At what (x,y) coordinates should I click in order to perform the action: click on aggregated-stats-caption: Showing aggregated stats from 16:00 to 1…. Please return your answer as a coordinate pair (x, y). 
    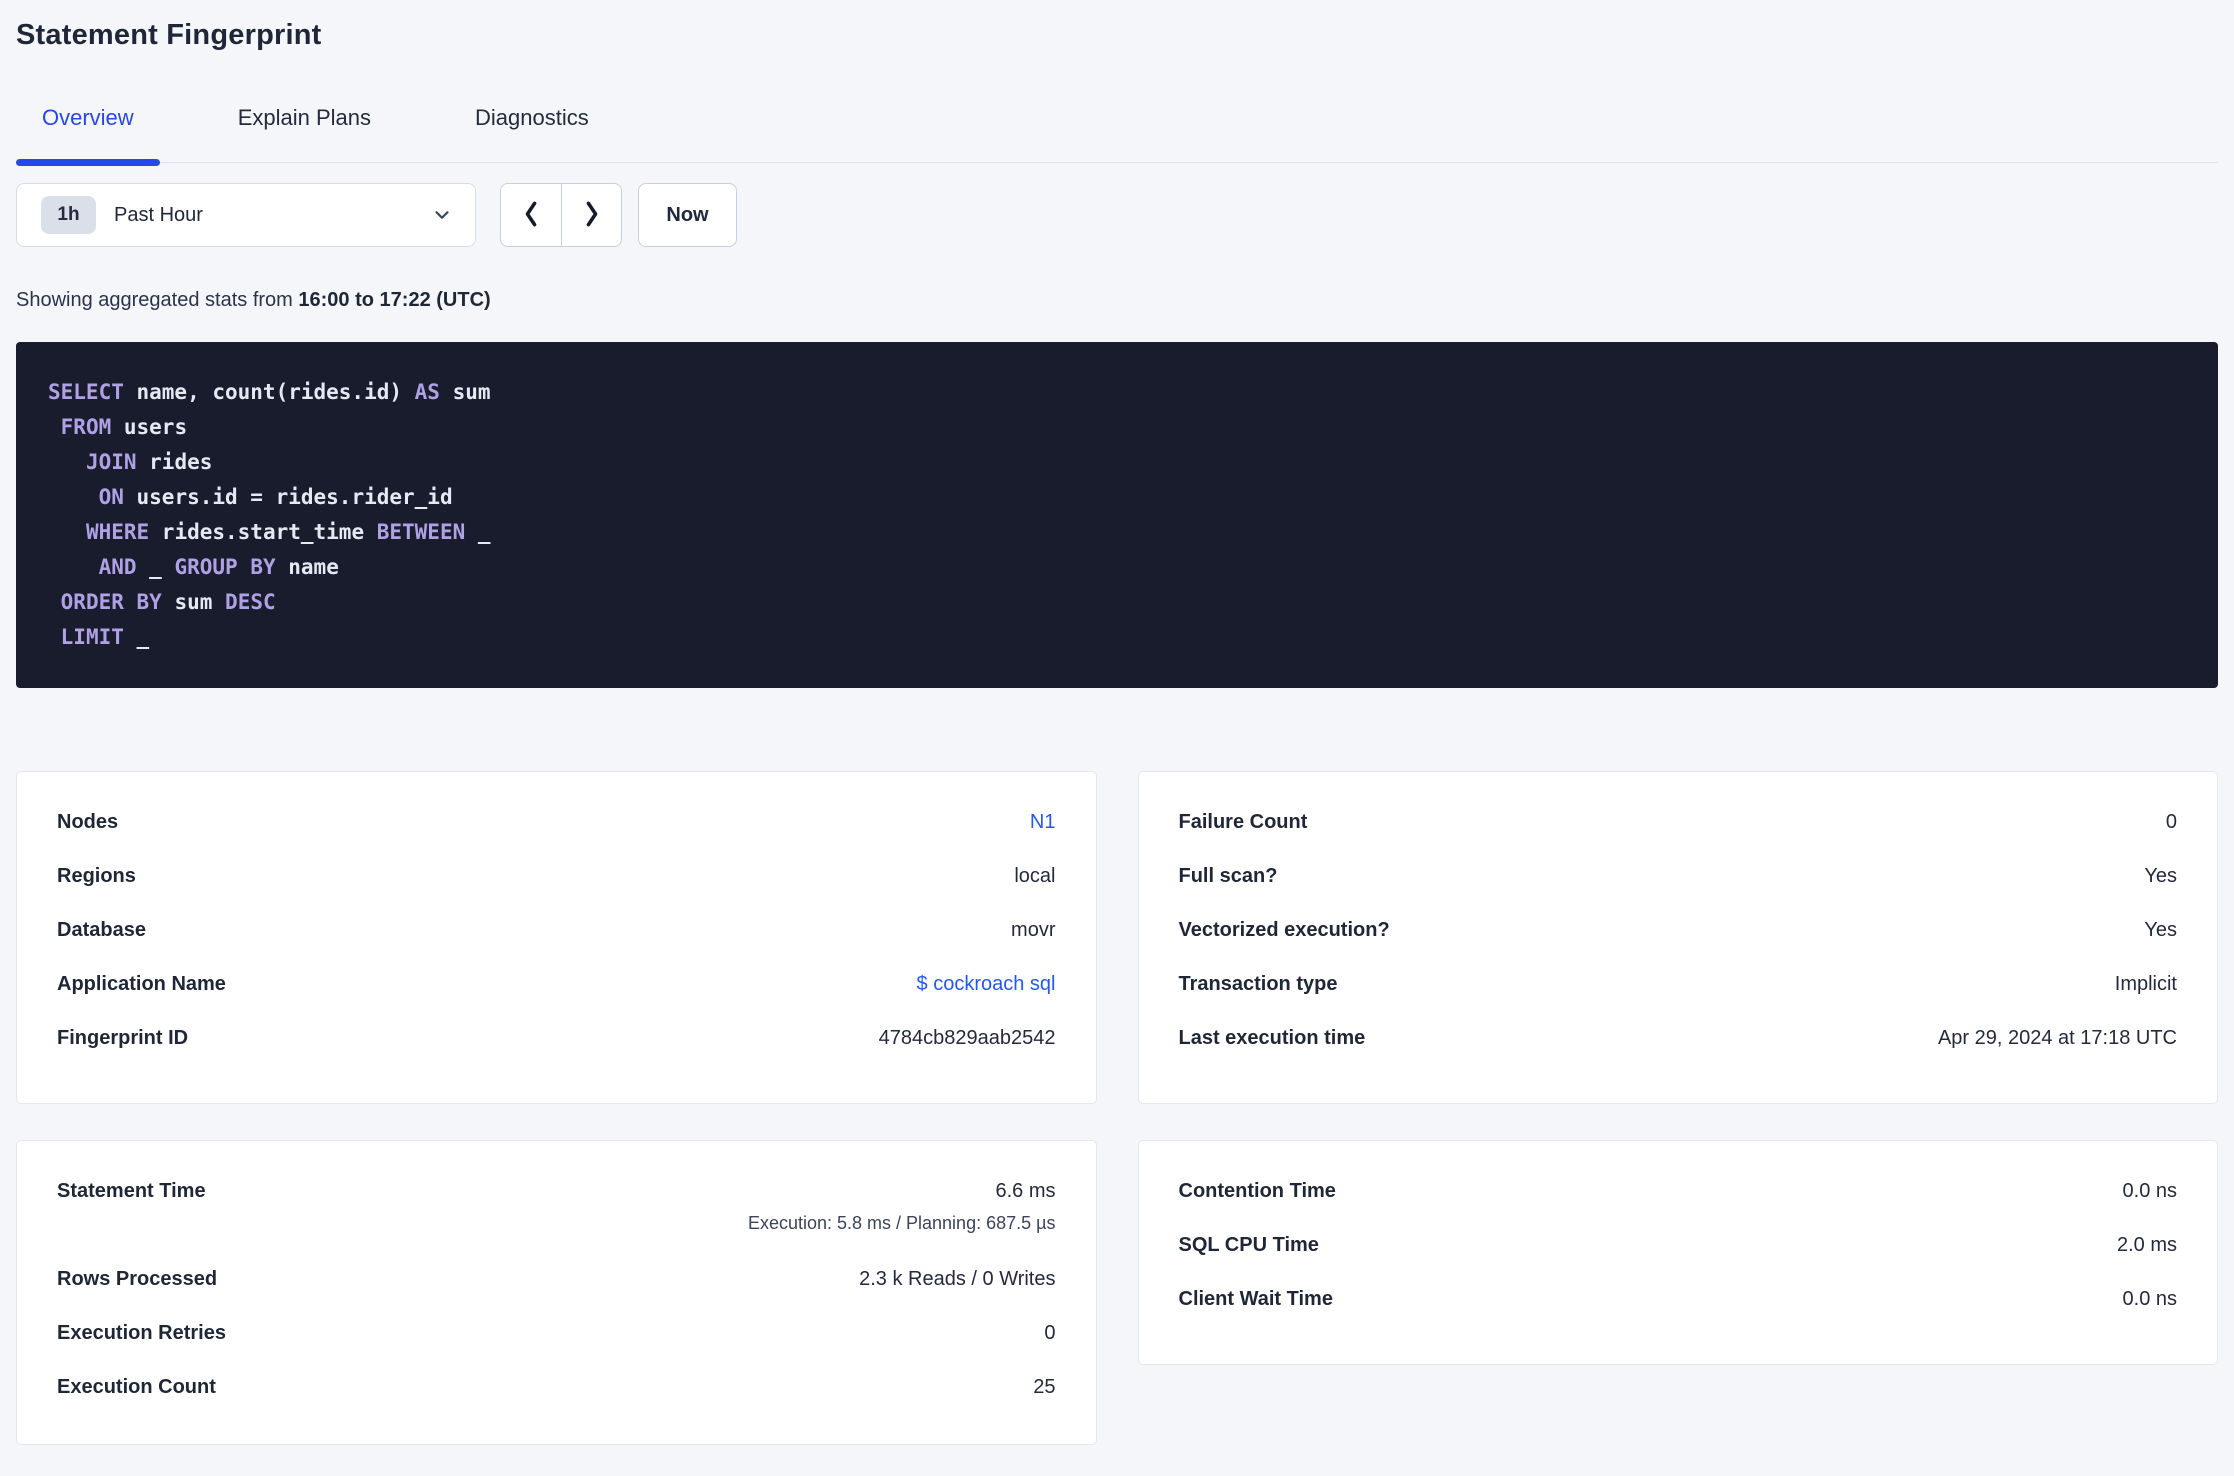
    Looking at the image, I should click on (1117, 300).